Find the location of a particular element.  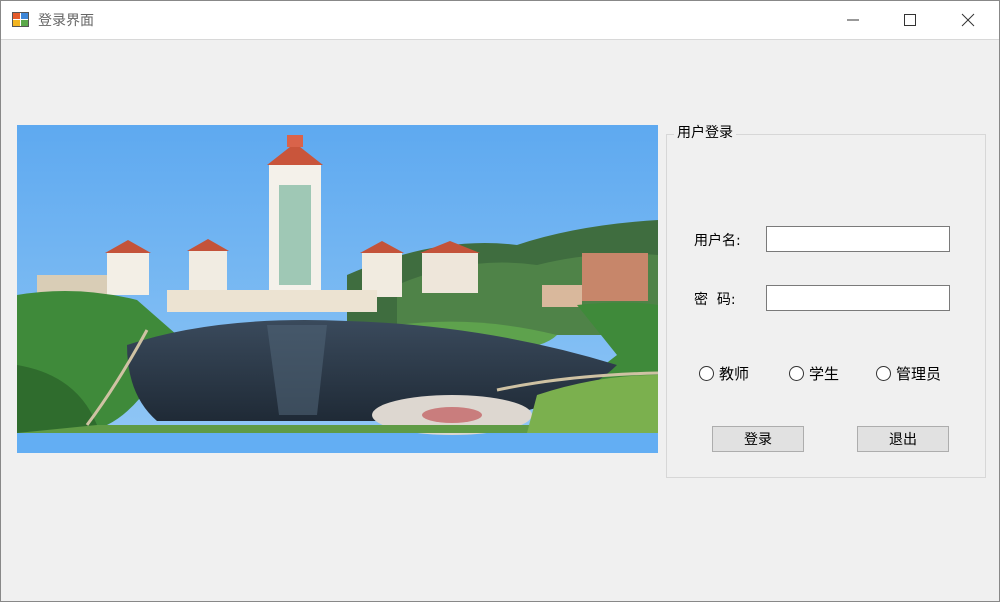

exit-button: 退出 is located at coordinates (903, 439).